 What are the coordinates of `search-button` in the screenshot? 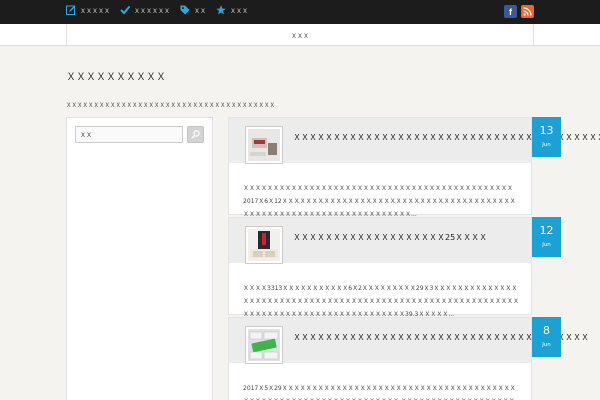 It's located at (195, 134).